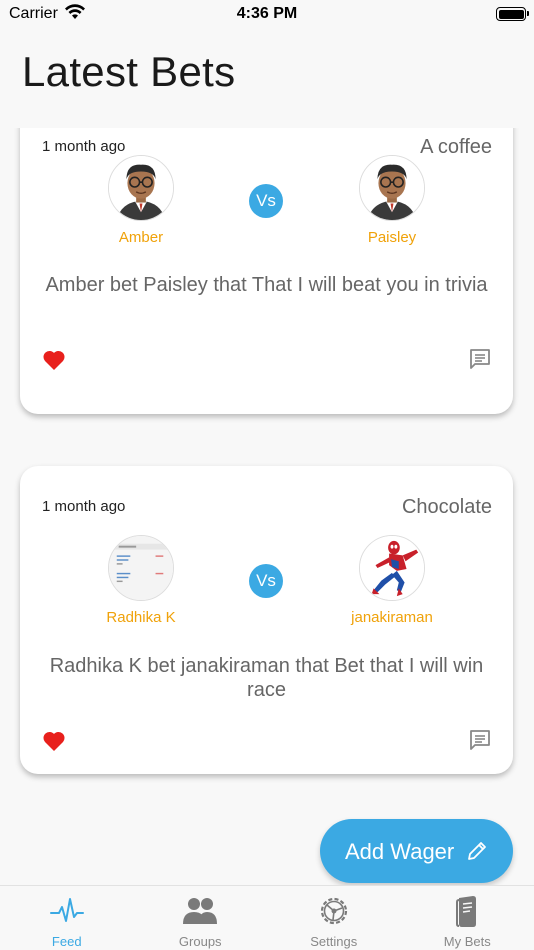 Image resolution: width=534 pixels, height=950 pixels. What do you see at coordinates (446, 507) in the screenshot?
I see `bet-reward: Chocolate` at bounding box center [446, 507].